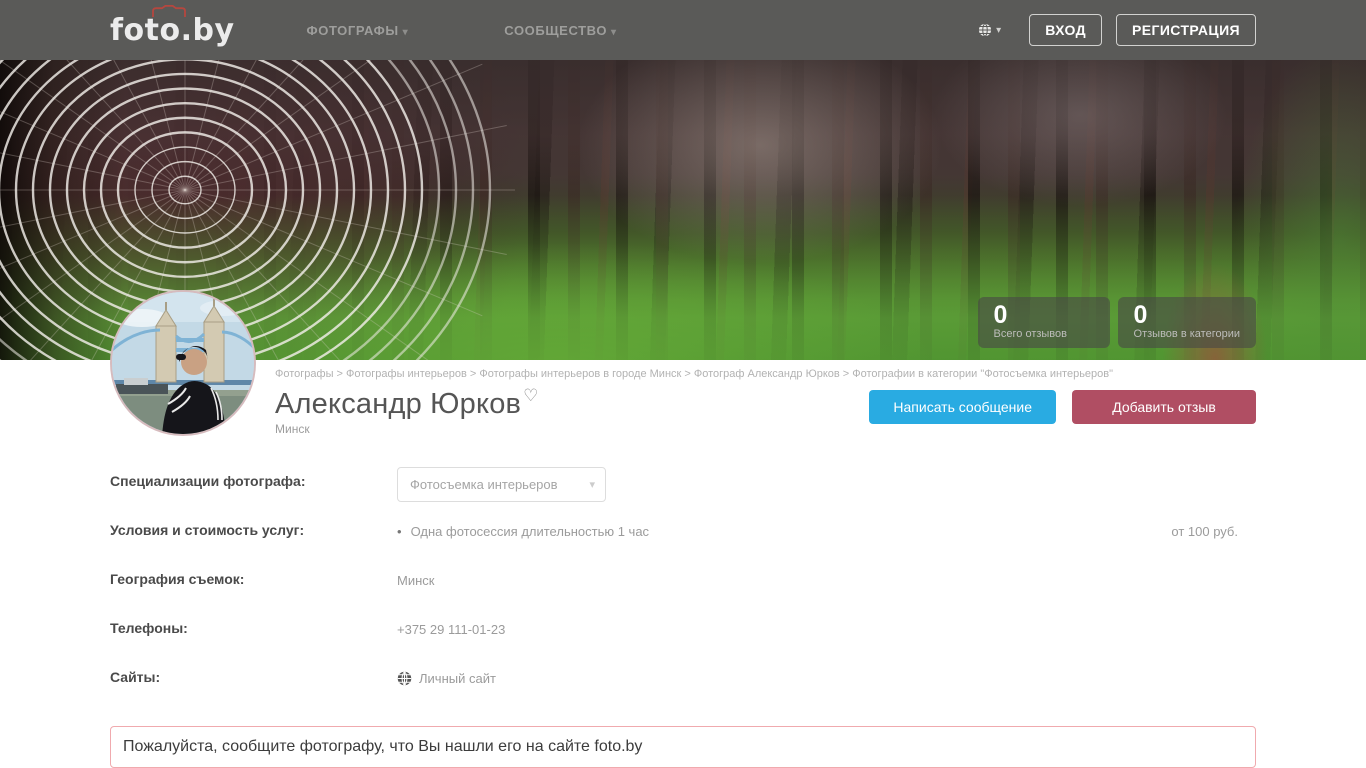  What do you see at coordinates (292, 429) in the screenshot?
I see `photographer-city: Минск` at bounding box center [292, 429].